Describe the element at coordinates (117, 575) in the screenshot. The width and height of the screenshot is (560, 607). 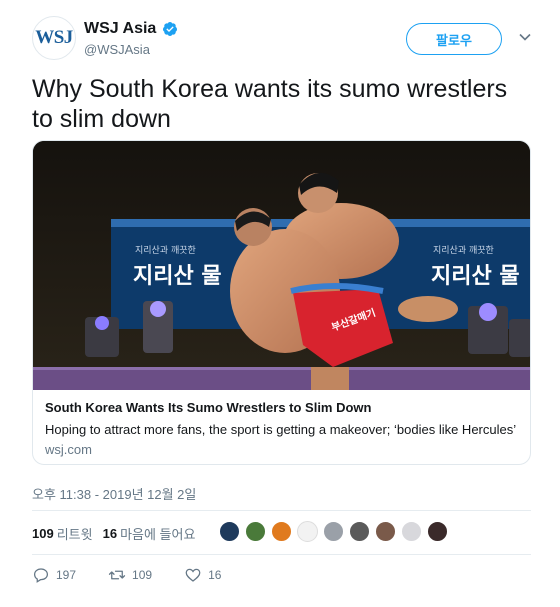
I see `retweet-icon` at that location.